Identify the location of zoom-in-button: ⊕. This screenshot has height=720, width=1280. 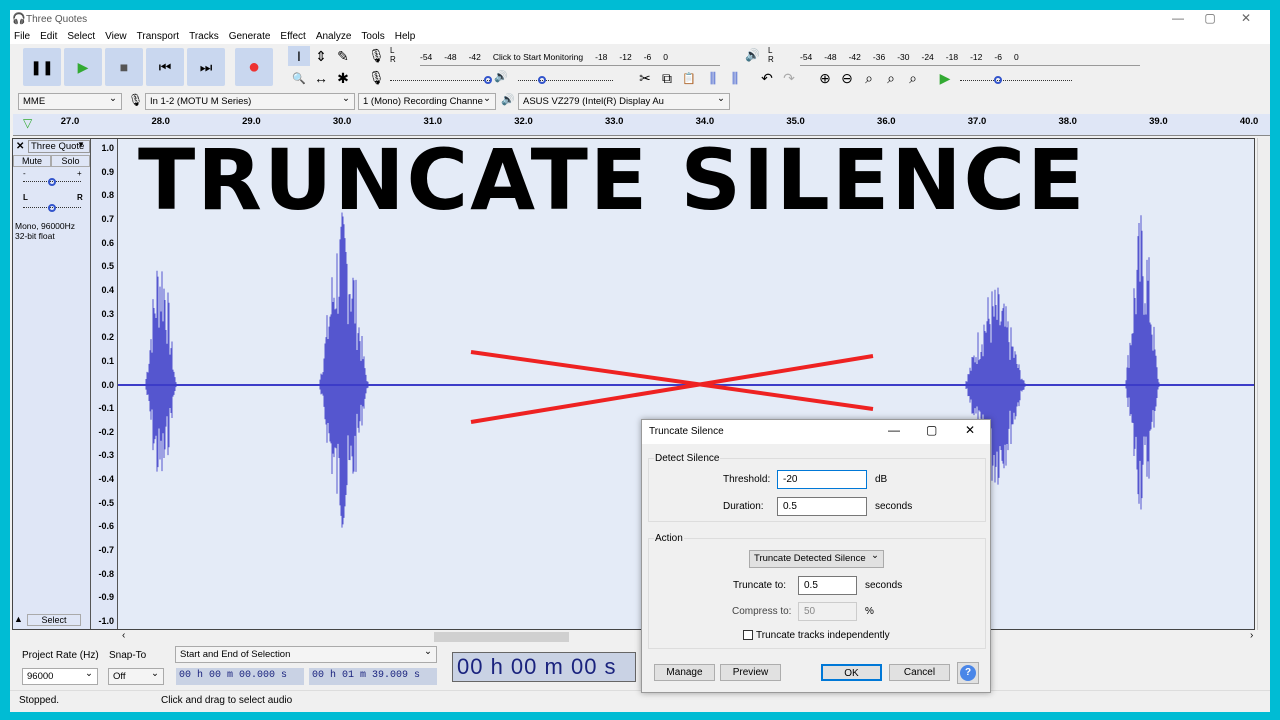
(825, 78).